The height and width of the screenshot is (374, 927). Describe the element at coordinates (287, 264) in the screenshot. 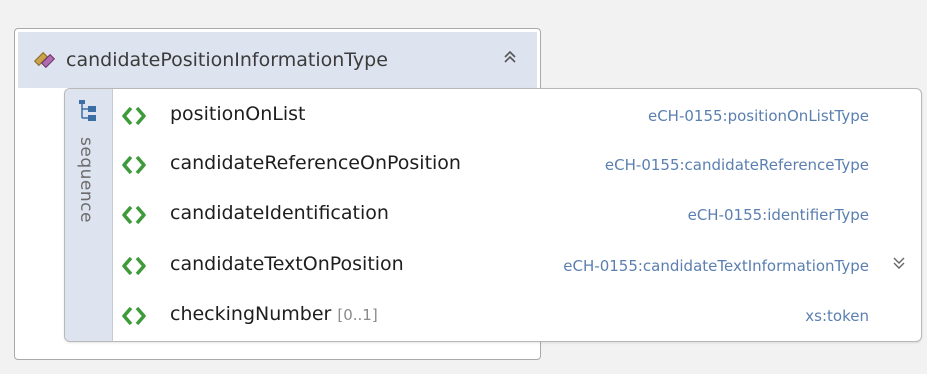

I see `element-name: candidateTextOnPosition` at that location.